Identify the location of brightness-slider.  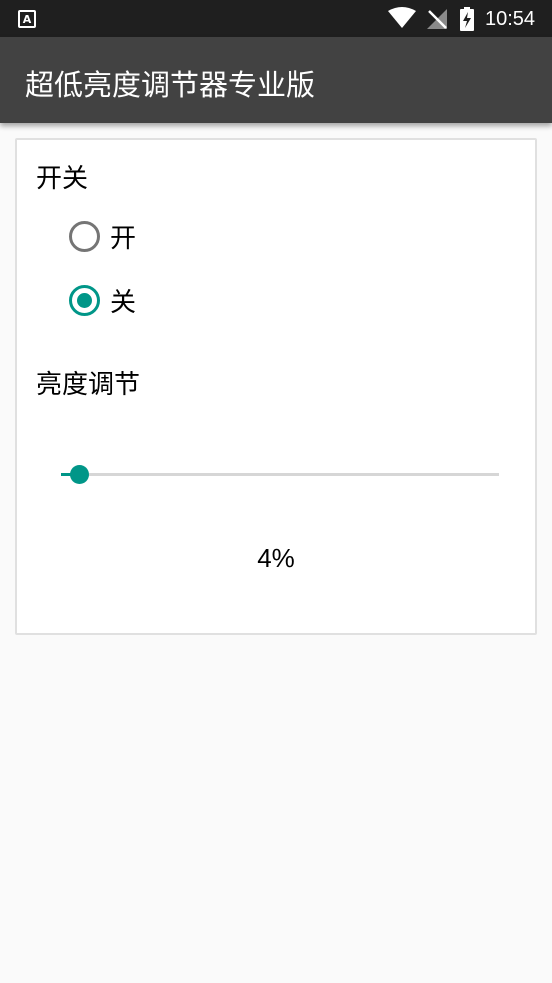
(280, 474).